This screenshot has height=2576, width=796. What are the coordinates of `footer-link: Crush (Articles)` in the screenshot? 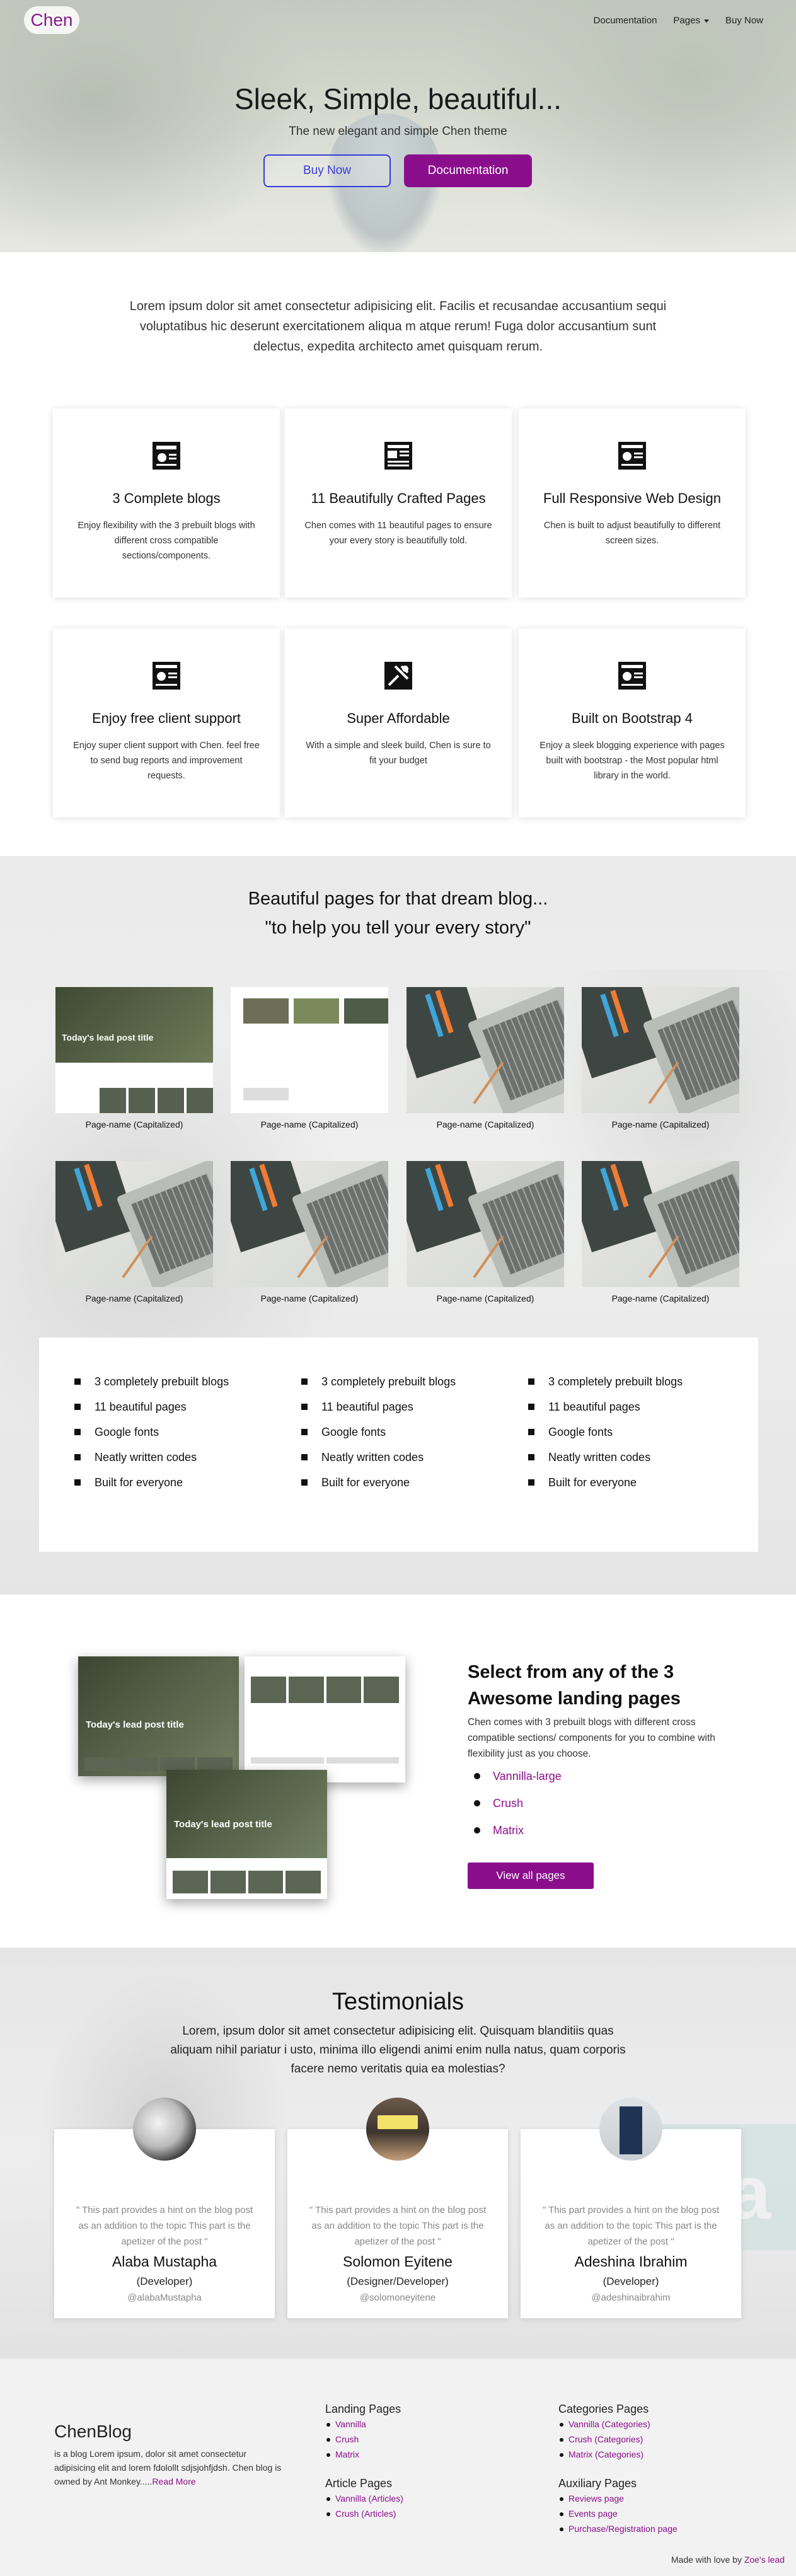 It's located at (364, 2516).